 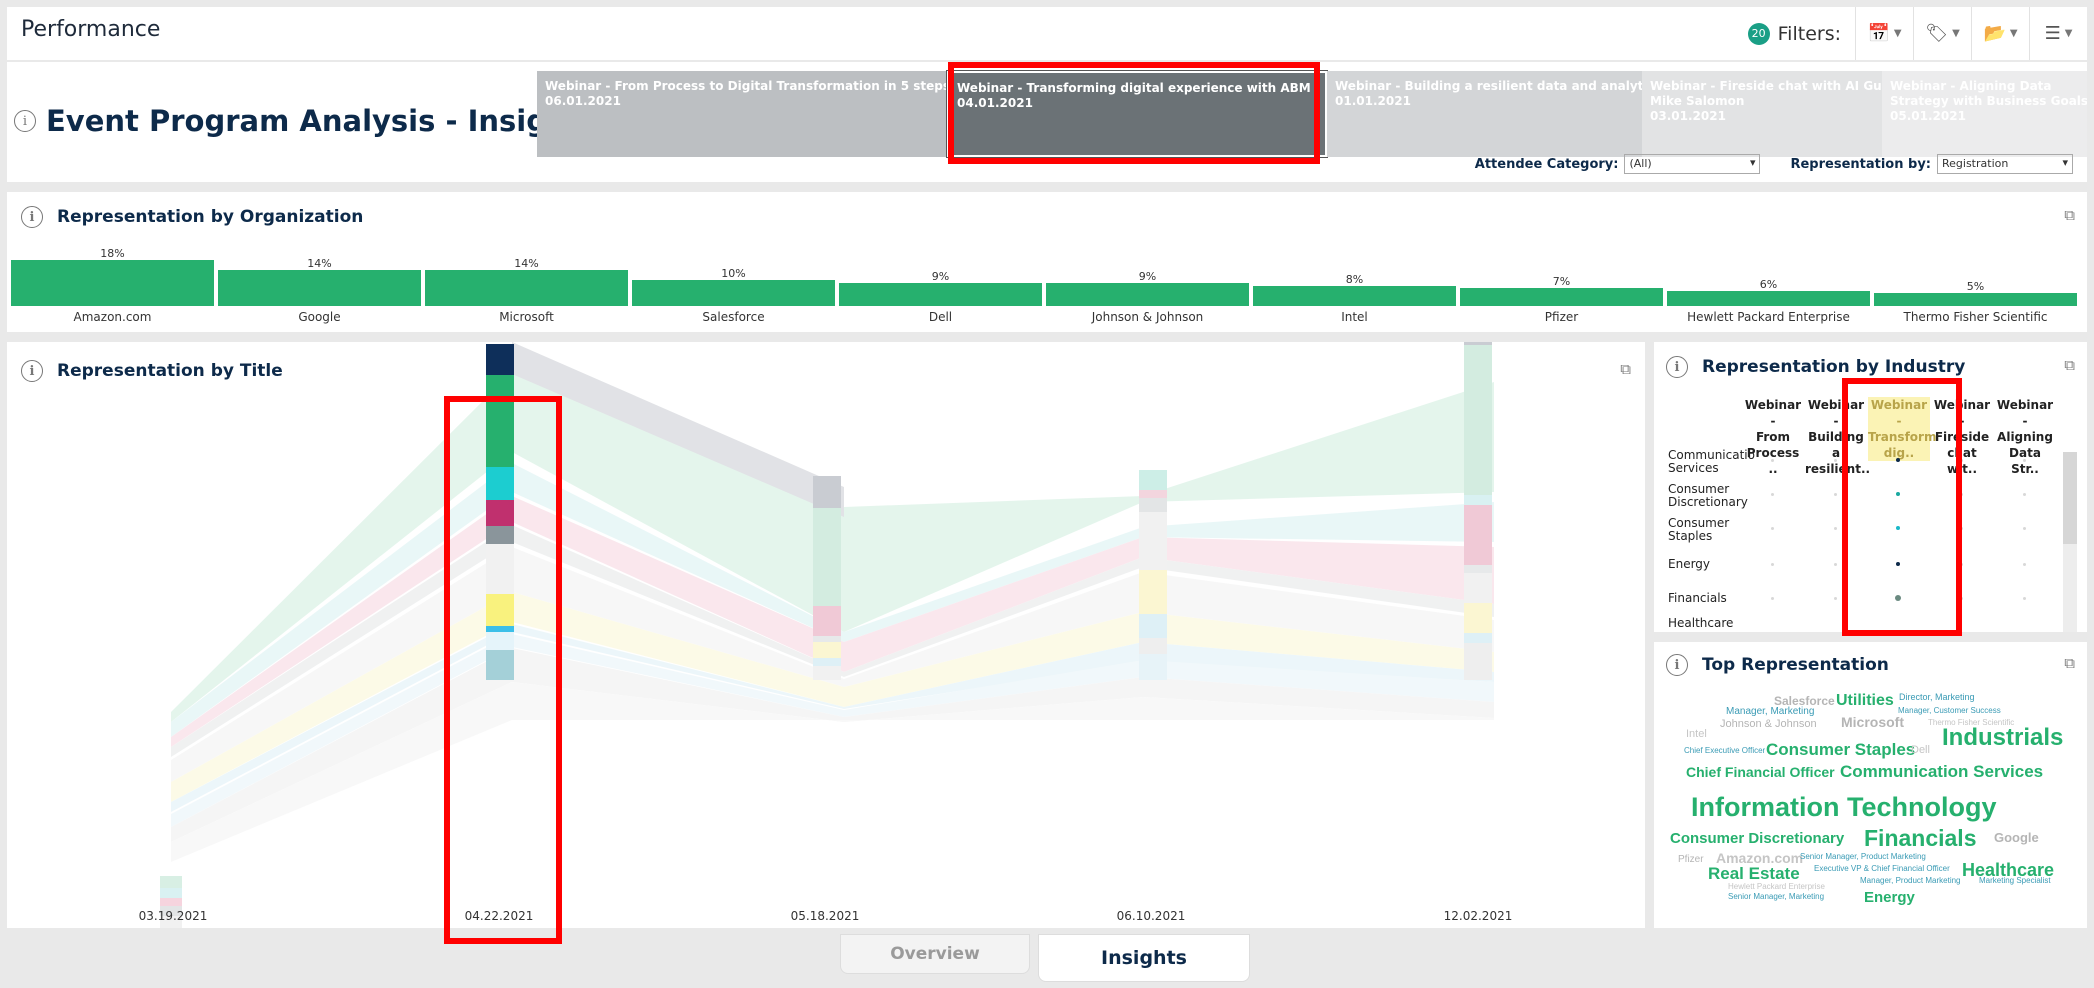 I want to click on word-cloud-term: Manager, Product Marketing, so click(x=1910, y=880).